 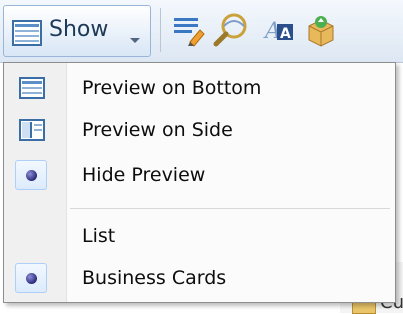 I want to click on show-layout-icon, so click(x=27, y=35).